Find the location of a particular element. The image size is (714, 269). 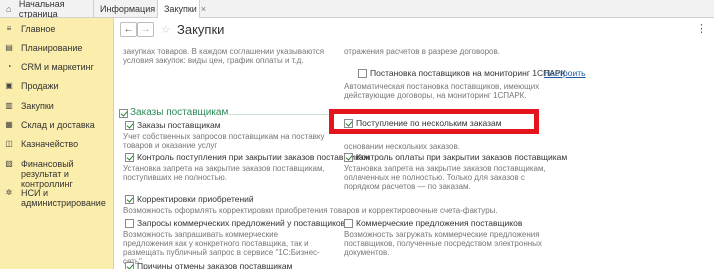

toolbar: ← → ☆ Закупки ⋮ is located at coordinates (414, 29).